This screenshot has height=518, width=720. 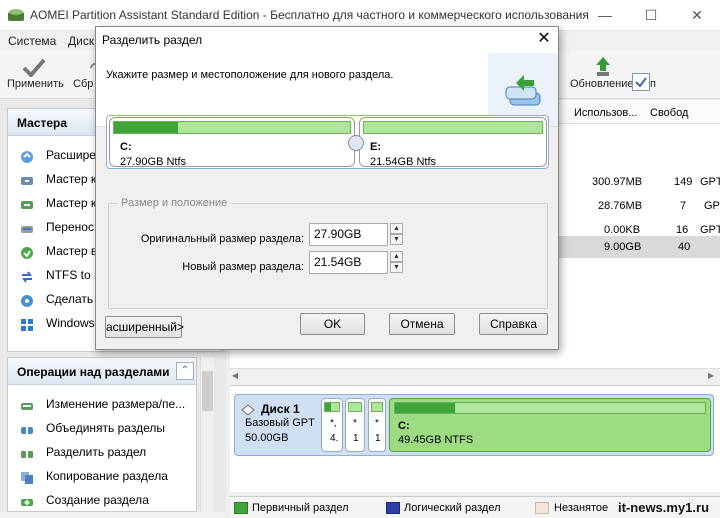 I want to click on partition-label: *,, so click(x=333, y=423).